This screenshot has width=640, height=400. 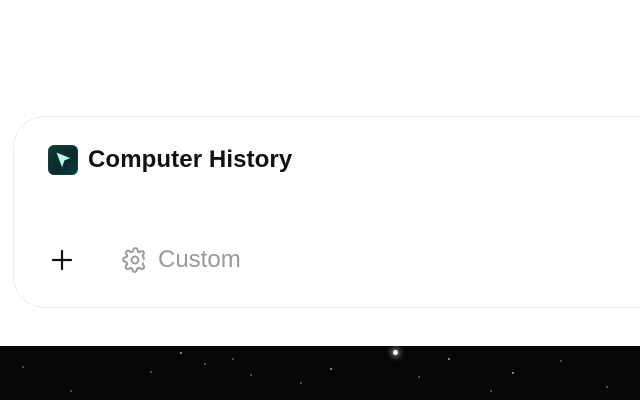 I want to click on gear-icon, so click(x=133, y=260).